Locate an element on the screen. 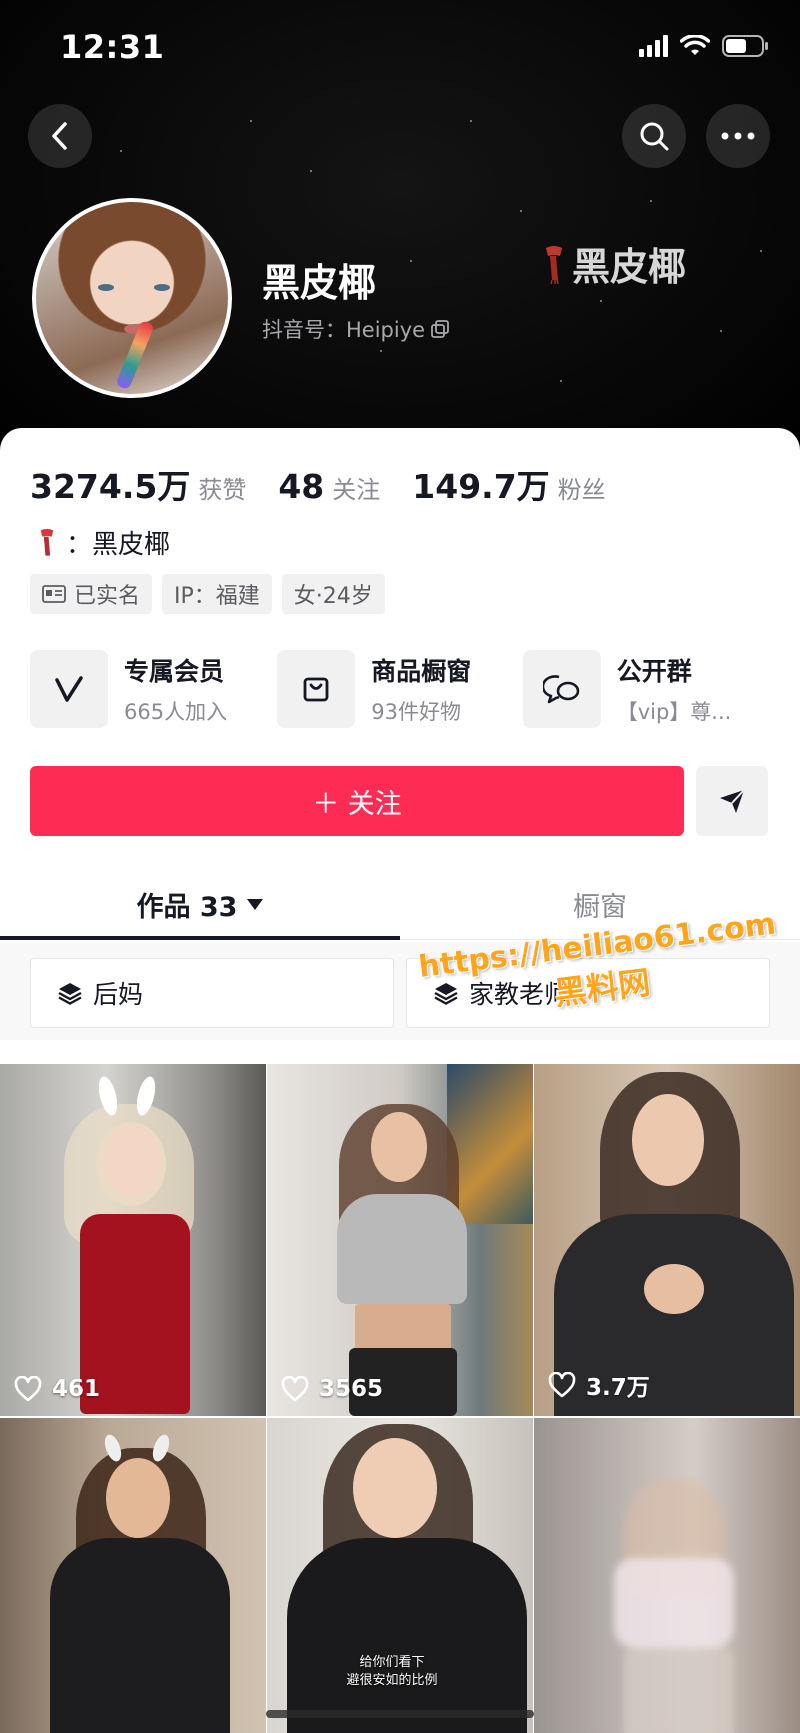 Image resolution: width=800 pixels, height=1733 pixels. status-bar: 12:31 is located at coordinates (400, 48).